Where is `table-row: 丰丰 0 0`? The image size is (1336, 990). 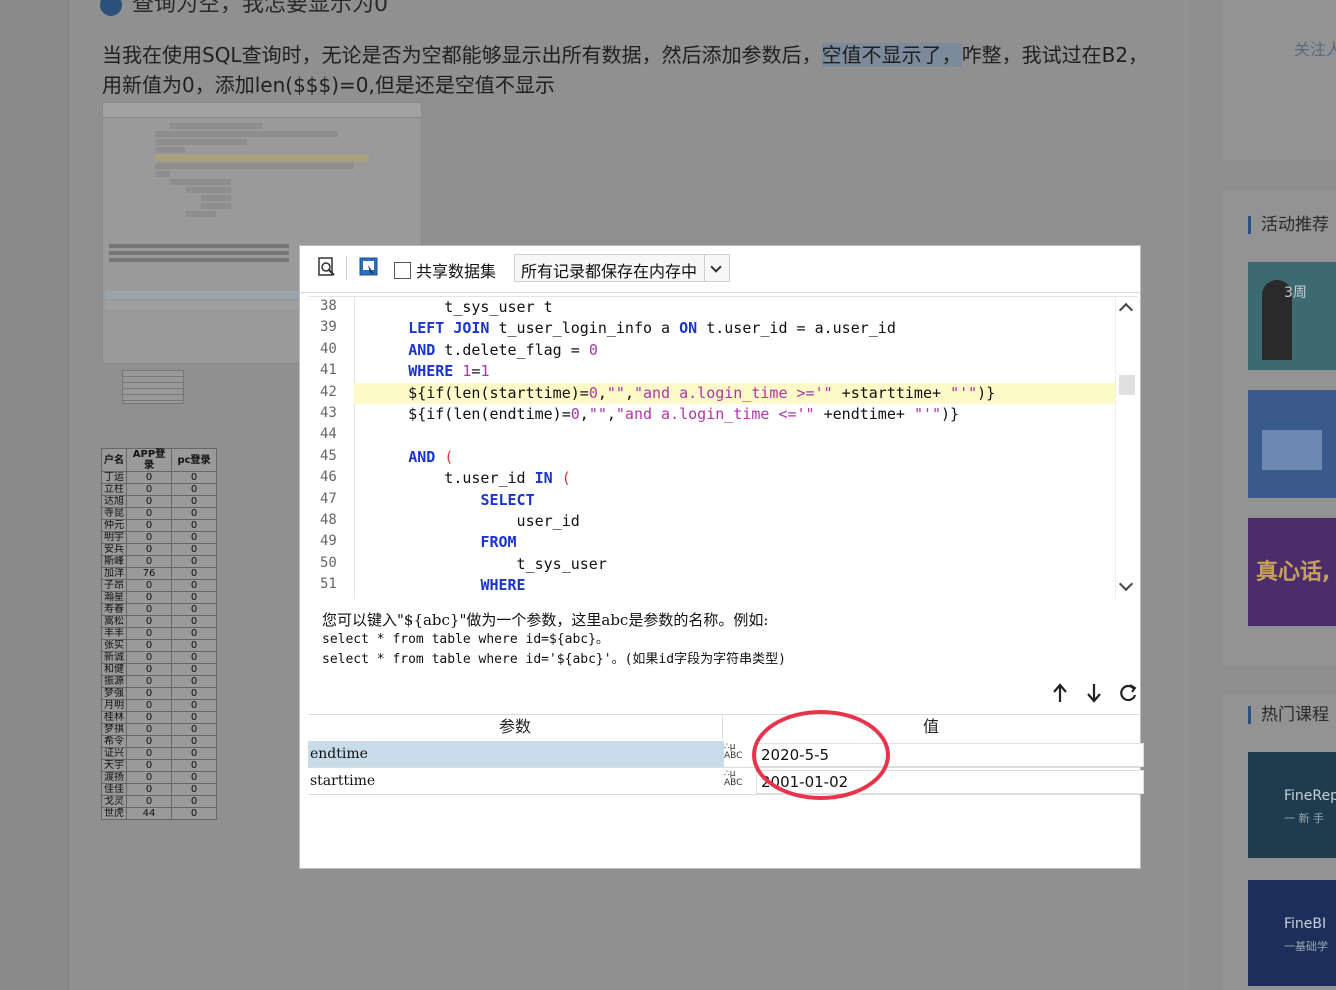 table-row: 丰丰 0 0 is located at coordinates (159, 633).